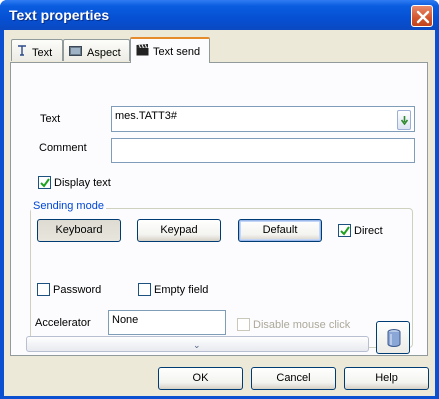 The height and width of the screenshot is (399, 439). I want to click on password-label: Password, so click(77, 290).